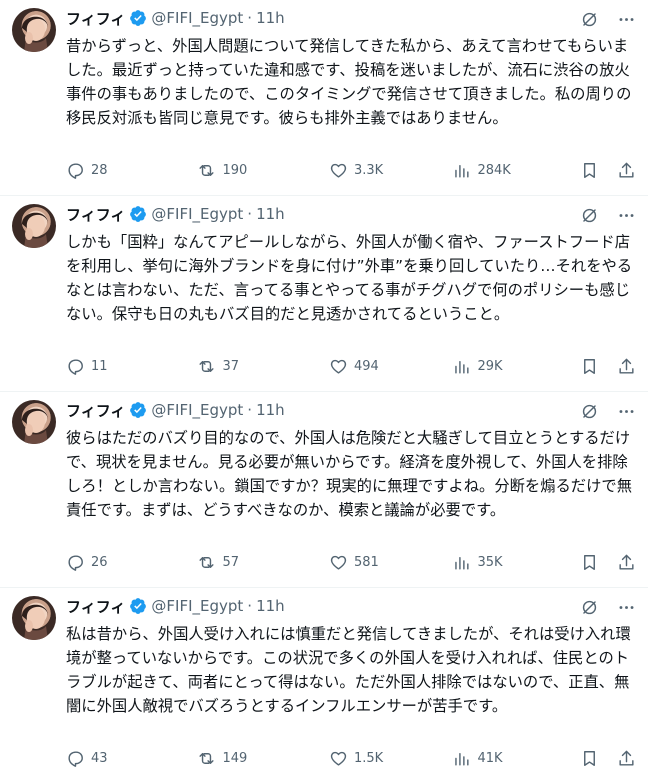  What do you see at coordinates (391, 562) in the screenshot?
I see `like-button: 581` at bounding box center [391, 562].